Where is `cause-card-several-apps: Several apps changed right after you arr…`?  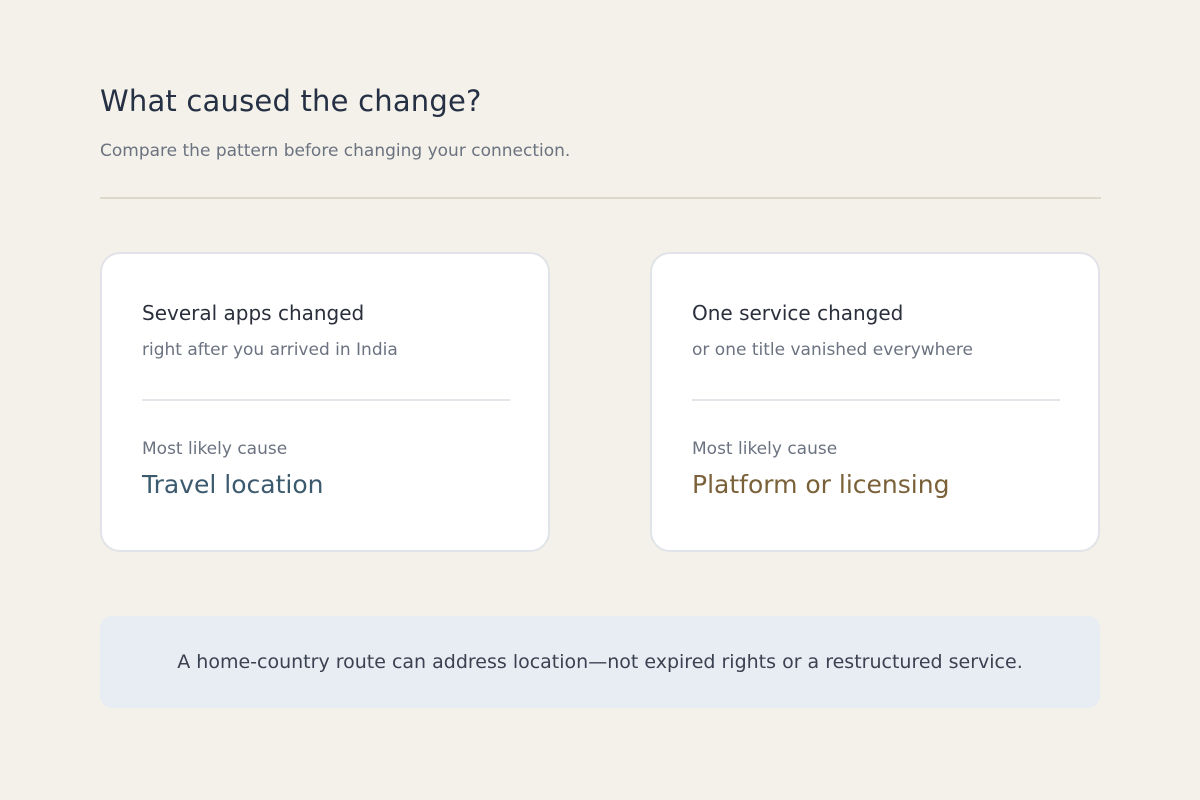
cause-card-several-apps: Several apps changed right after you arr… is located at coordinates (325, 402).